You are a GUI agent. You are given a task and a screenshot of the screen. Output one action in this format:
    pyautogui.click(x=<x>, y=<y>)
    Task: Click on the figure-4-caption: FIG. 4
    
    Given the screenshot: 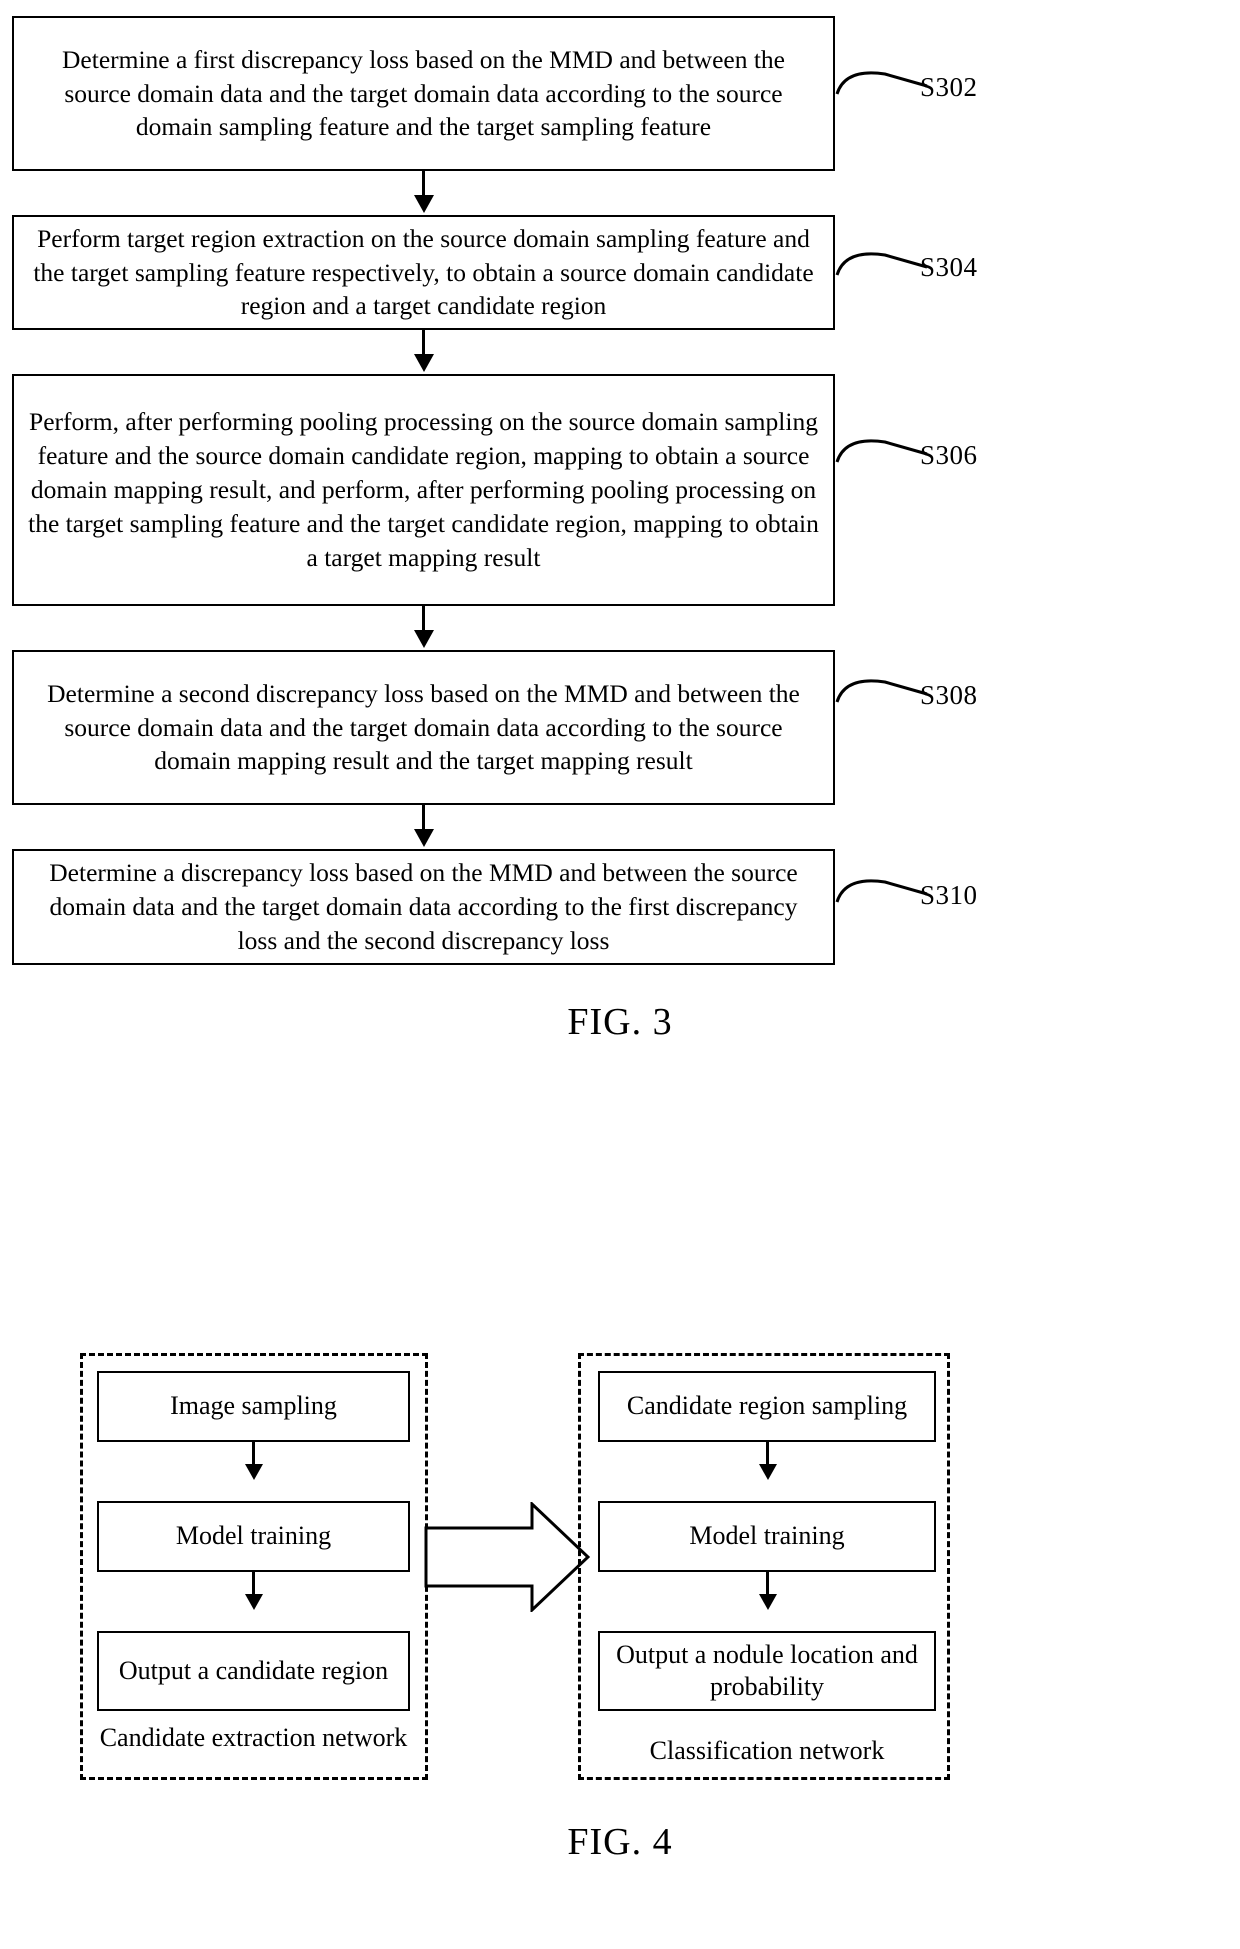 What is the action you would take?
    pyautogui.click(x=620, y=1842)
    